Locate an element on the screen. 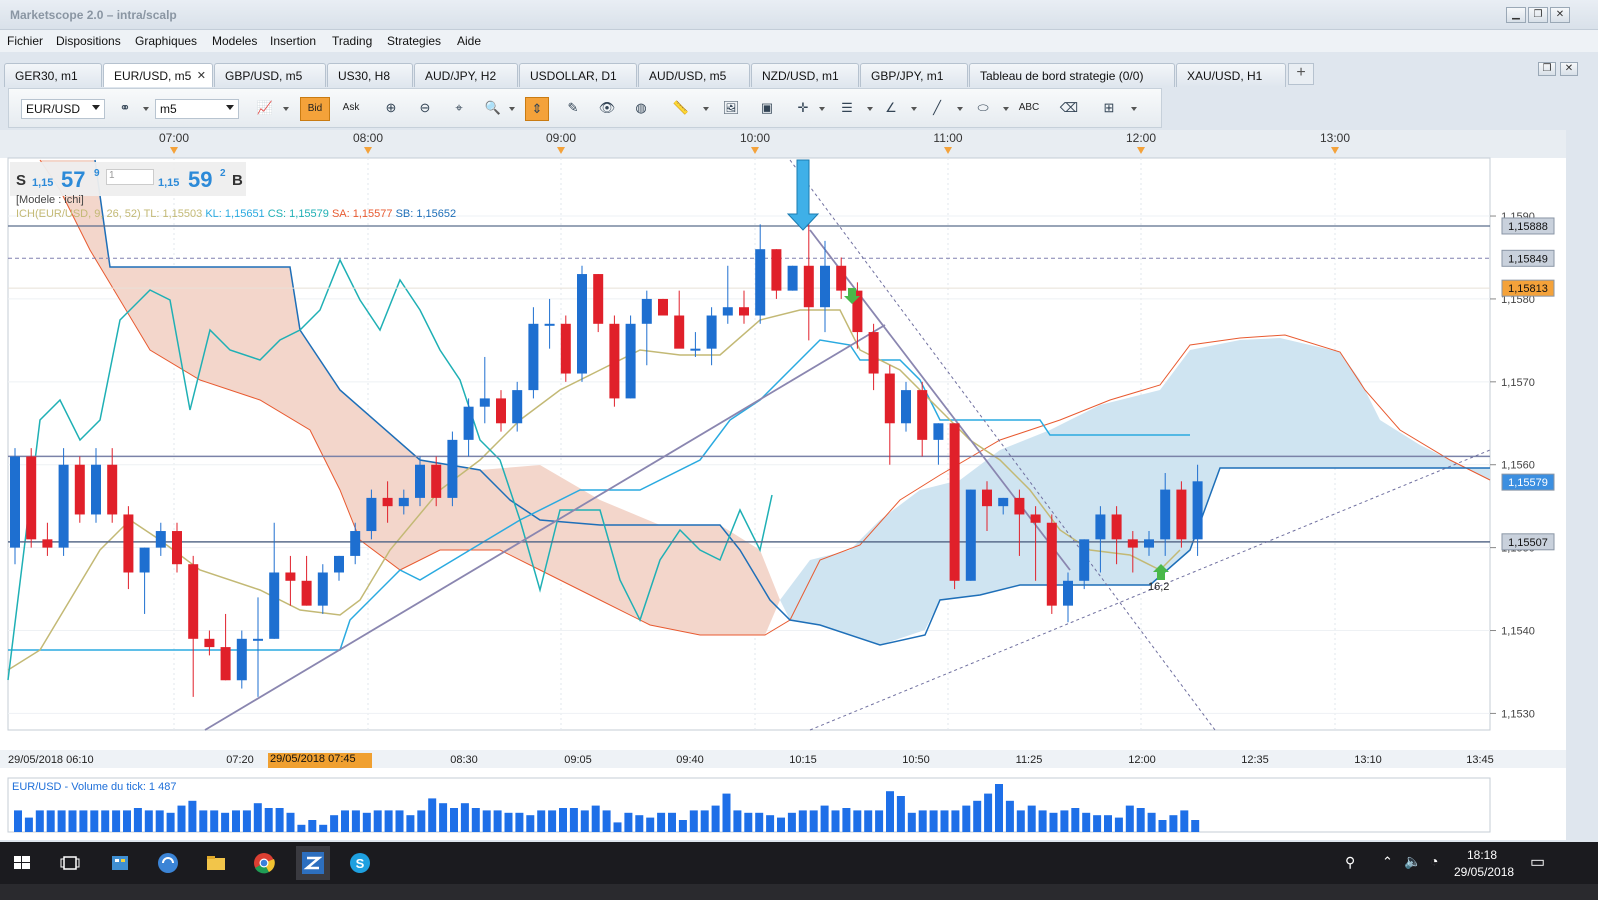 This screenshot has height=900, width=1598. sell-pip: 9 is located at coordinates (97, 173).